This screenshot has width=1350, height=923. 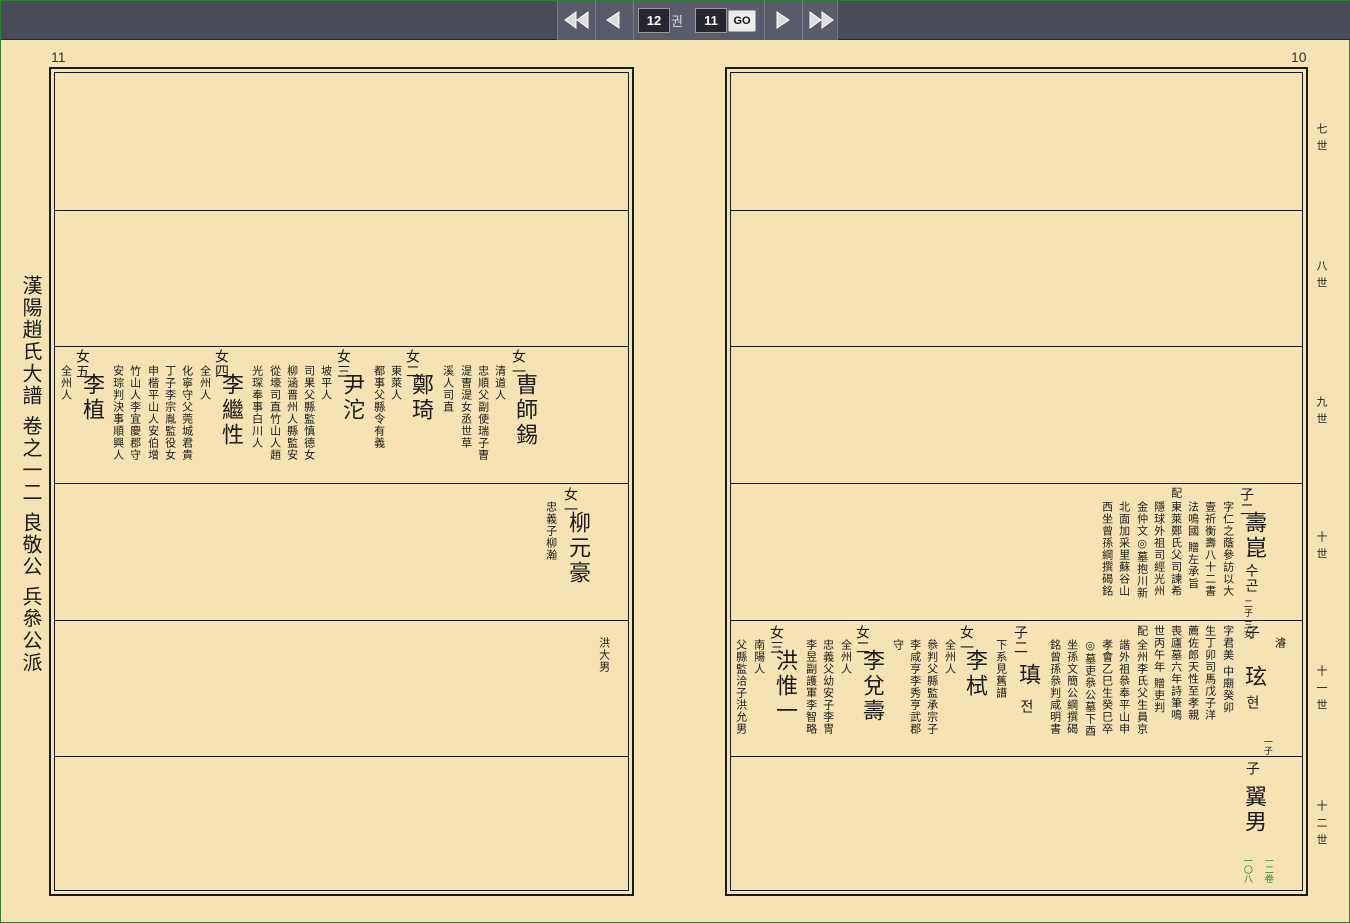 I want to click on entry-name: 翼男, so click(x=1253, y=810).